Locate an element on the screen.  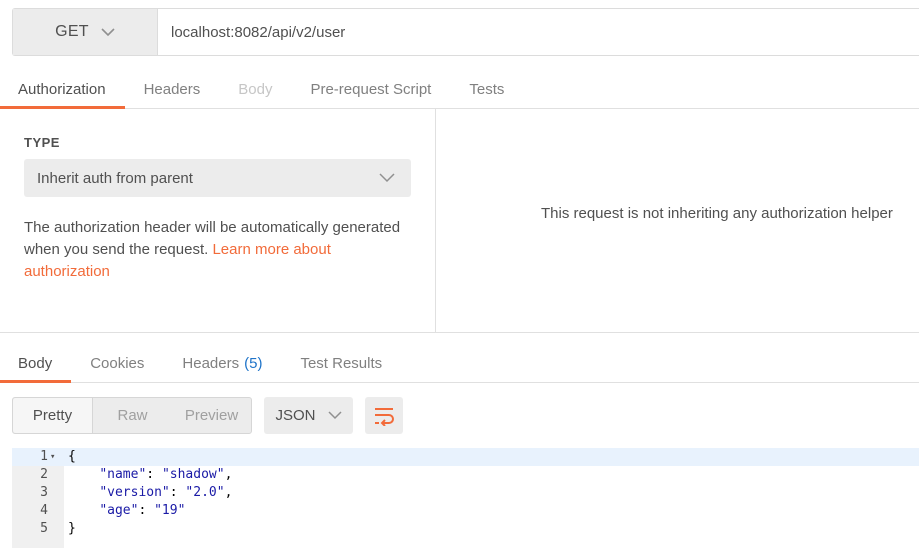
line-number: 1 is located at coordinates (44, 456).